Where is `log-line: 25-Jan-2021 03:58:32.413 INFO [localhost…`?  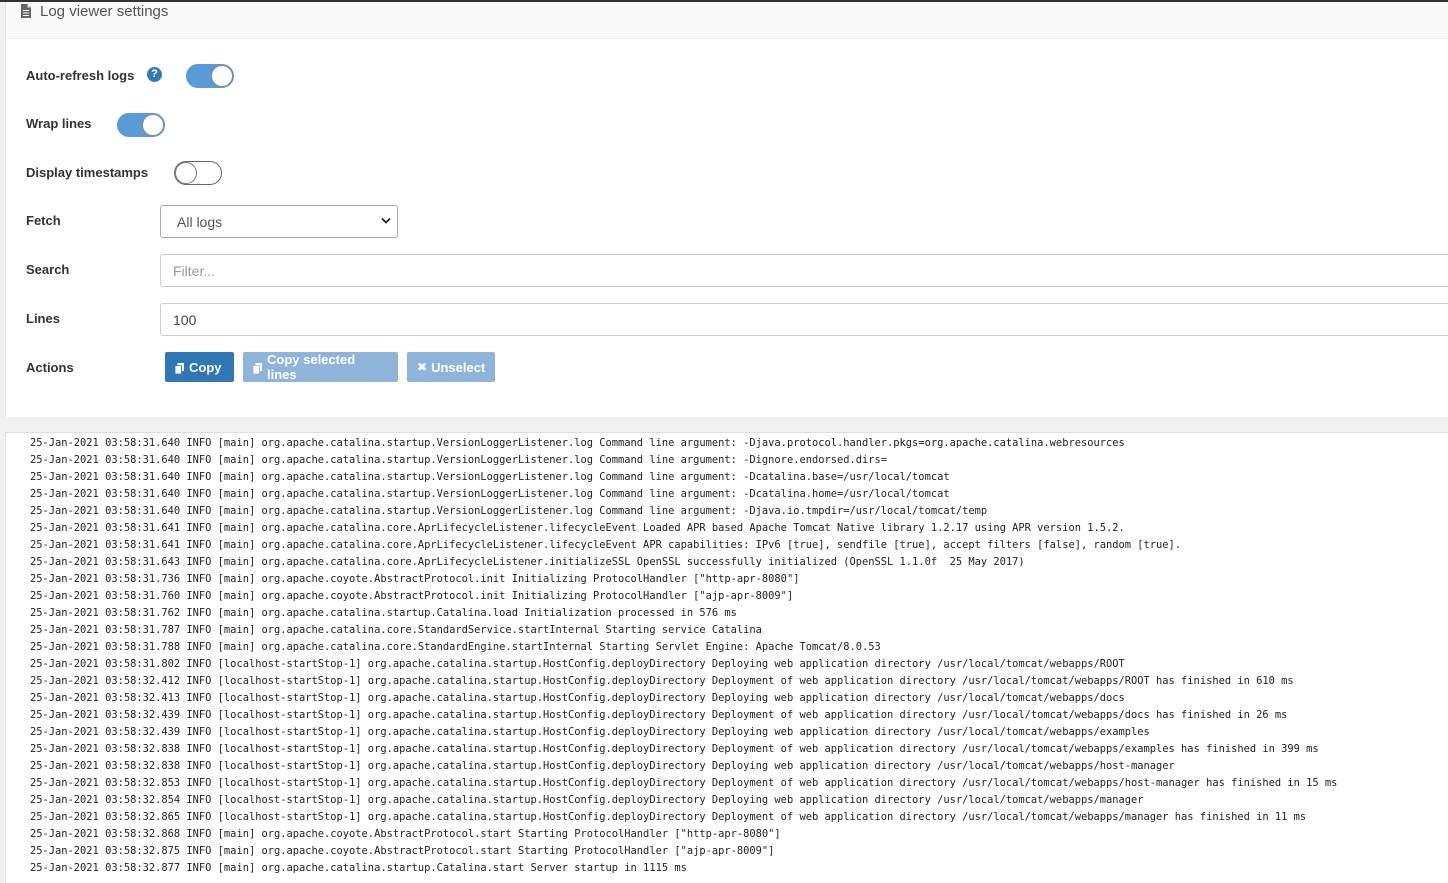 log-line: 25-Jan-2021 03:58:32.413 INFO [localhost… is located at coordinates (577, 698).